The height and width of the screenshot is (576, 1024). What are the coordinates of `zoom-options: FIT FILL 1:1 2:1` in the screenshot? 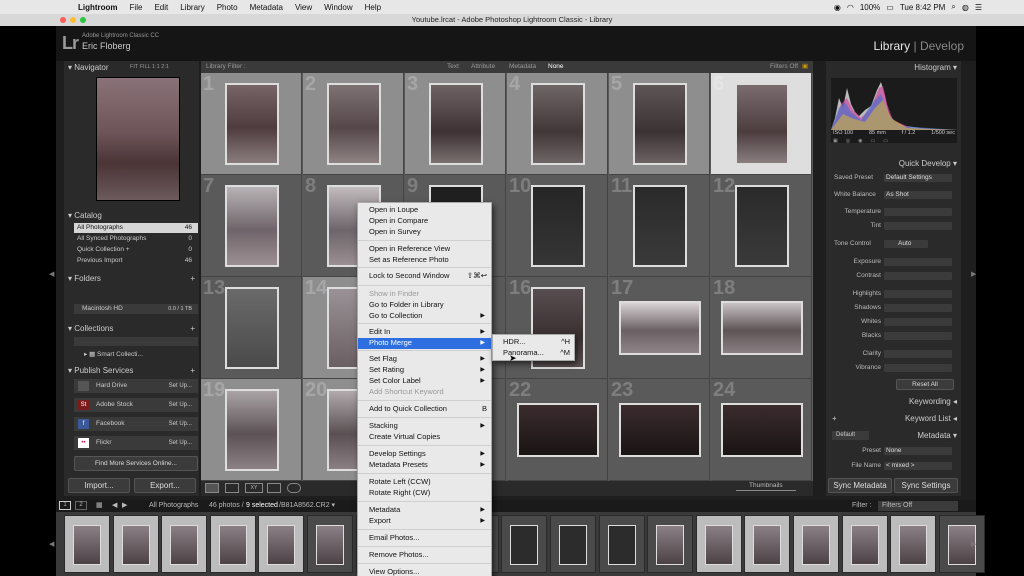 It's located at (149, 67).